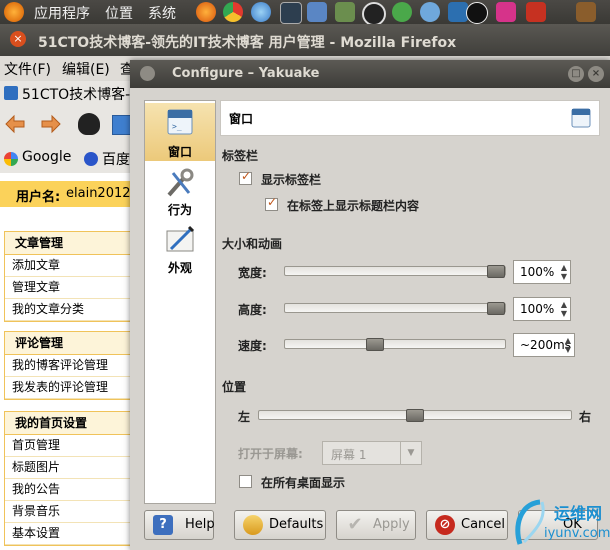  I want to click on user-label: 用户名:, so click(38, 197).